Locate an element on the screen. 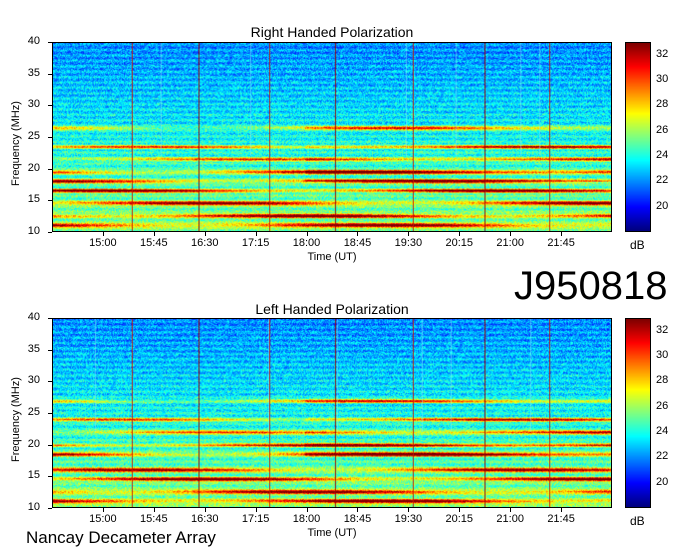 The height and width of the screenshot is (552, 680). top-colorbar is located at coordinates (638, 137).